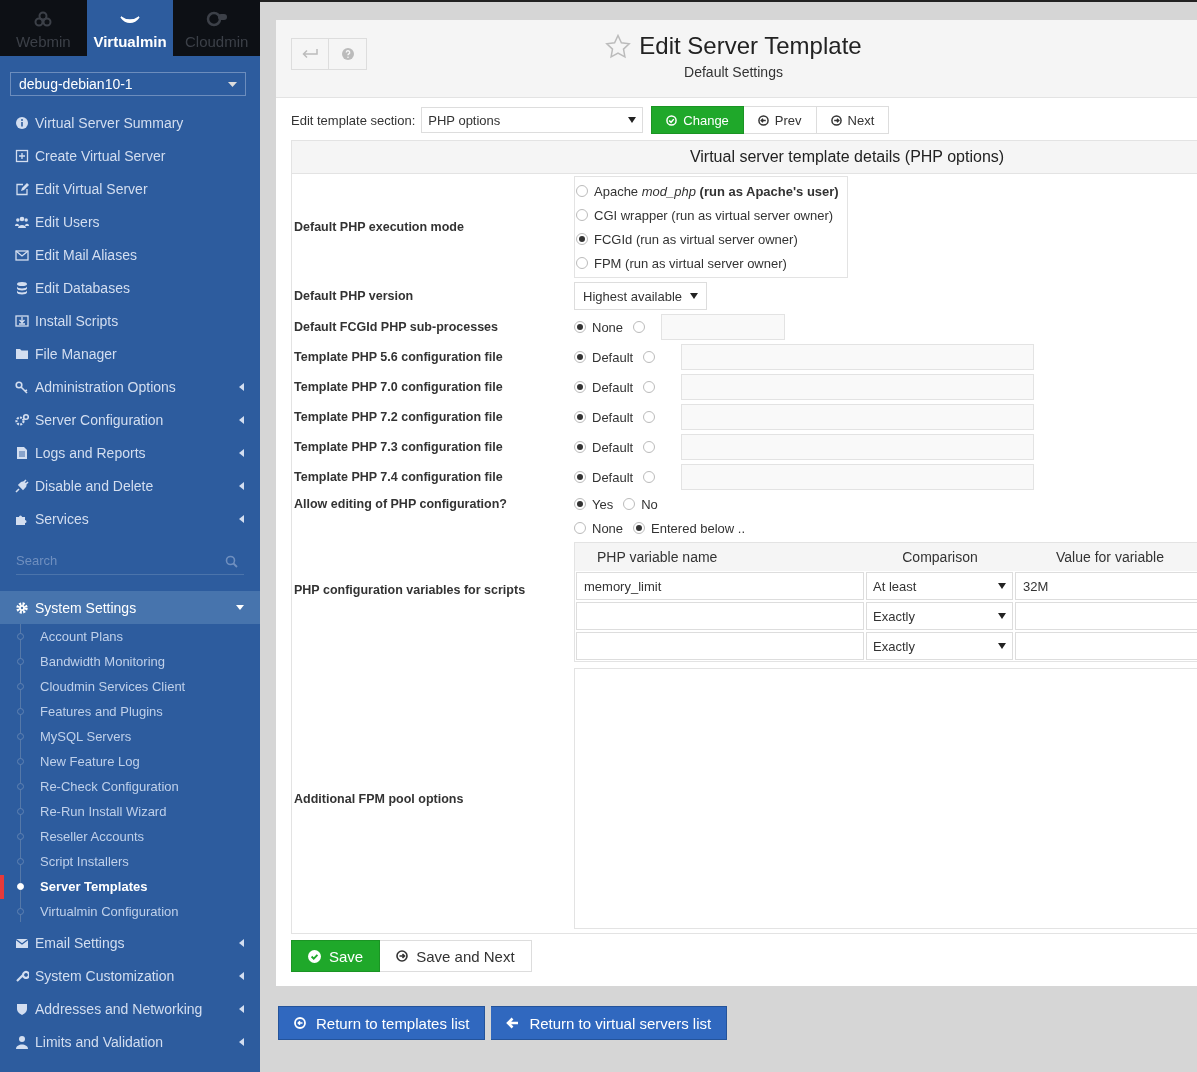 The width and height of the screenshot is (1197, 1072). I want to click on submenu-item: Bandwidth Monitoring, so click(103, 661).